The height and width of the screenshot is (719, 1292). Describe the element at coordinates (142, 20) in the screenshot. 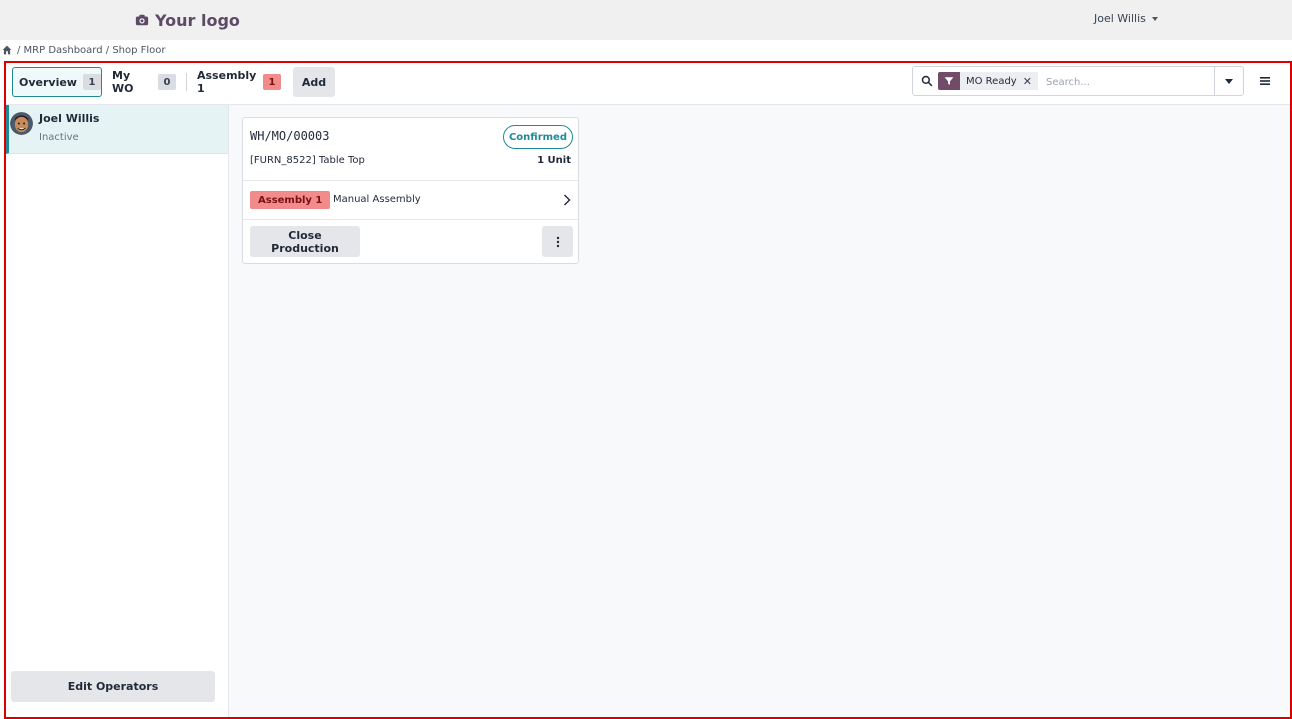

I see `camera-icon` at that location.